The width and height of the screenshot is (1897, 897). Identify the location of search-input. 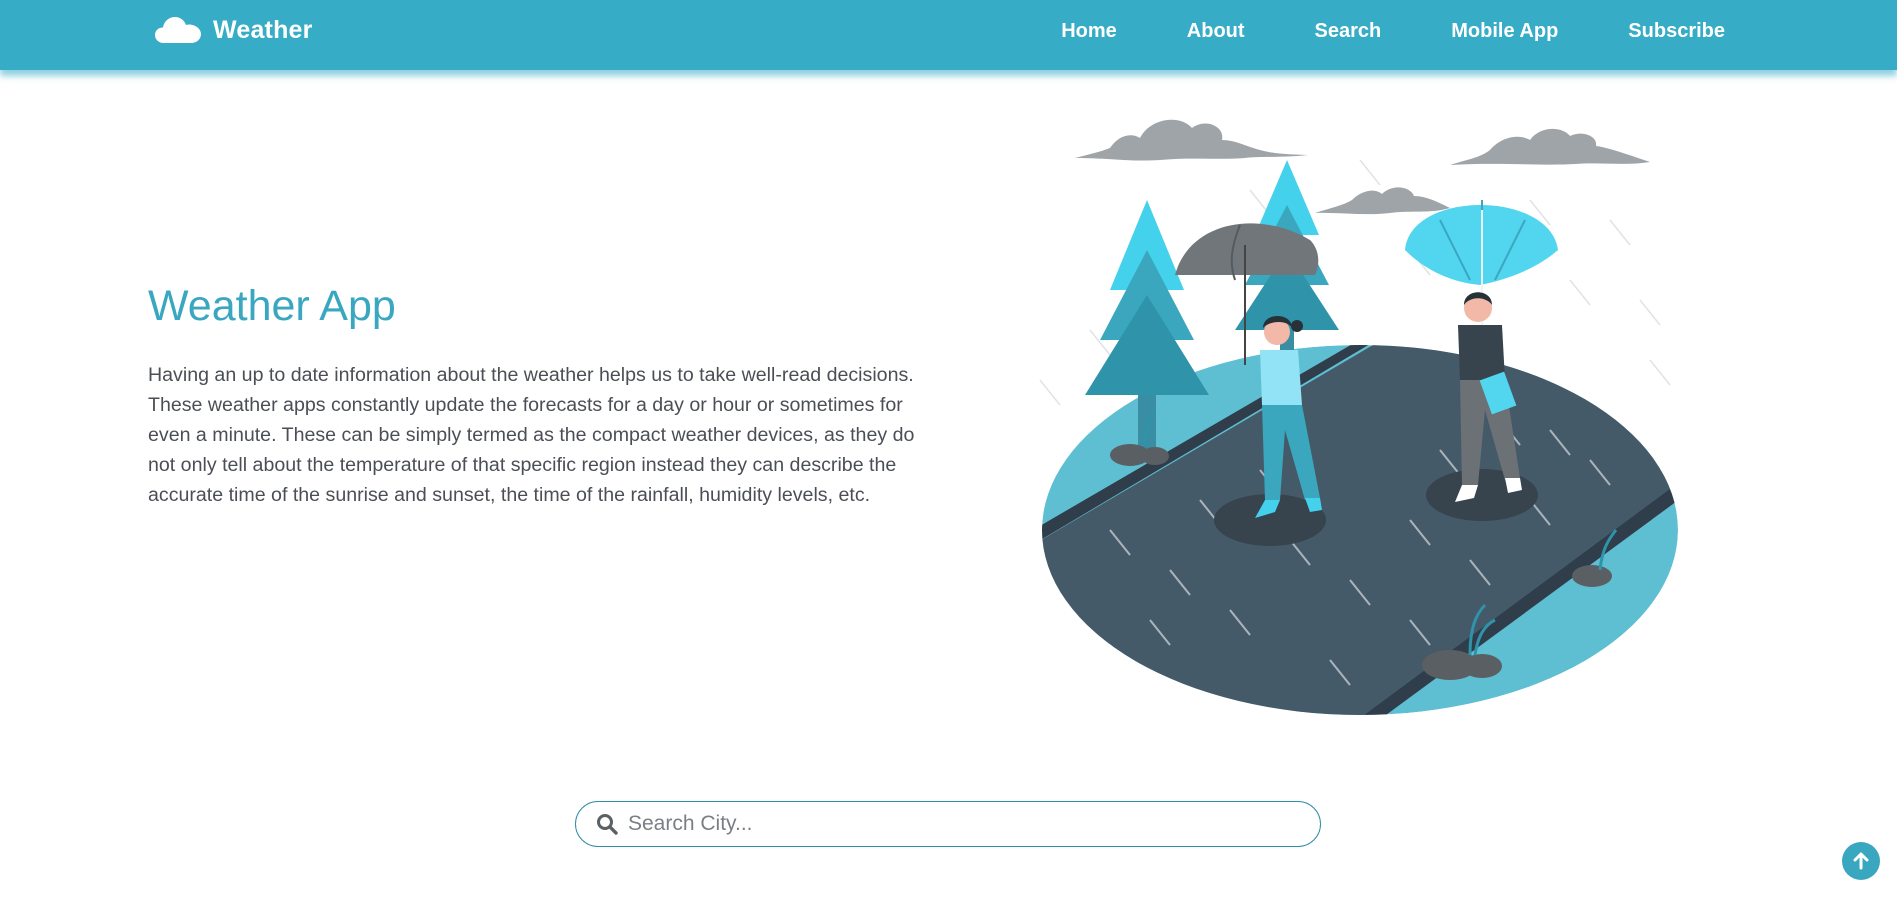
(958, 824).